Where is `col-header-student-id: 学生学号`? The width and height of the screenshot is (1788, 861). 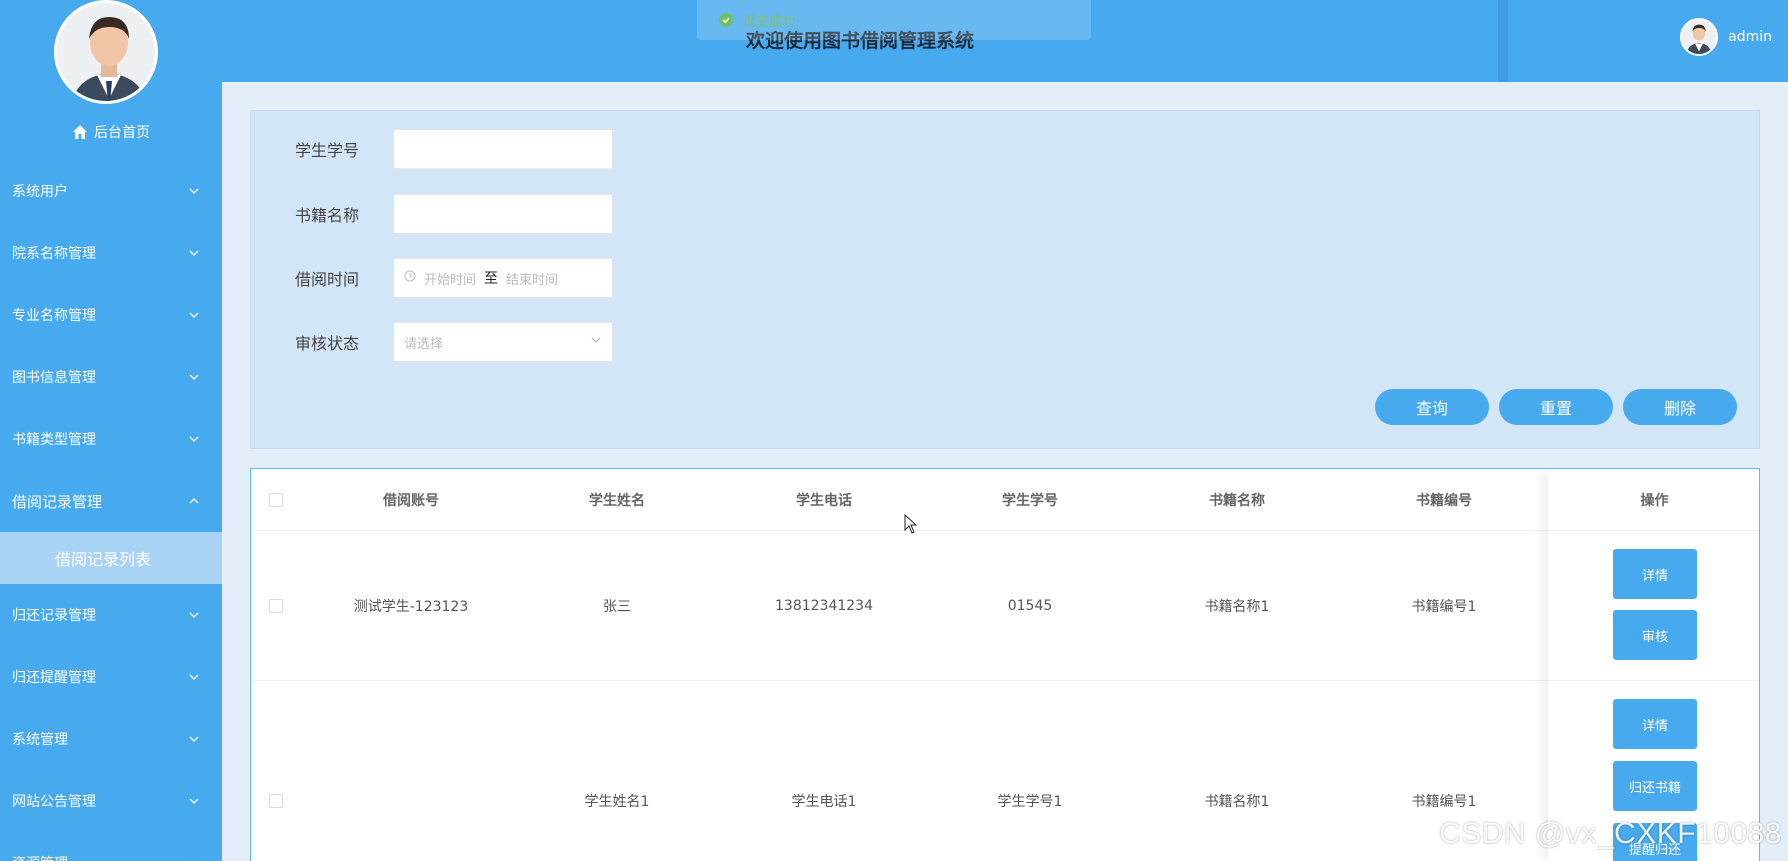
col-header-student-id: 学生学号 is located at coordinates (1030, 500).